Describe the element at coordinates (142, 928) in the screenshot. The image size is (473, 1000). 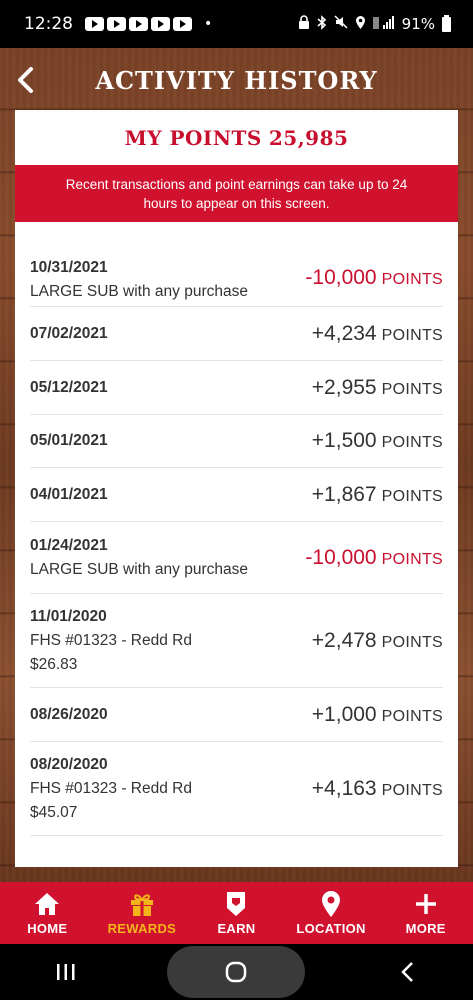
I see `nav-rewards-label: REWARDS` at that location.